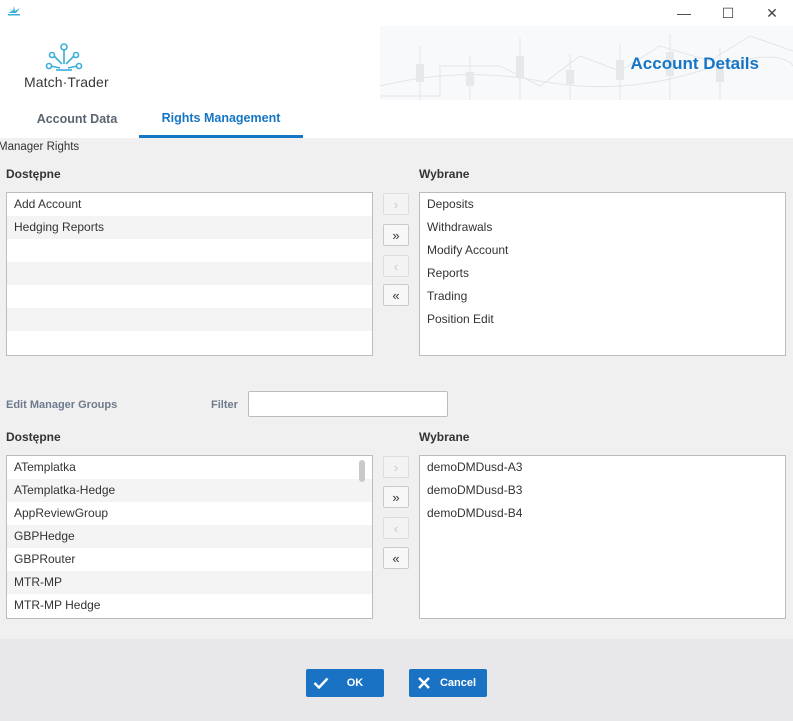 This screenshot has height=721, width=793. I want to click on checkmark-icon, so click(321, 683).